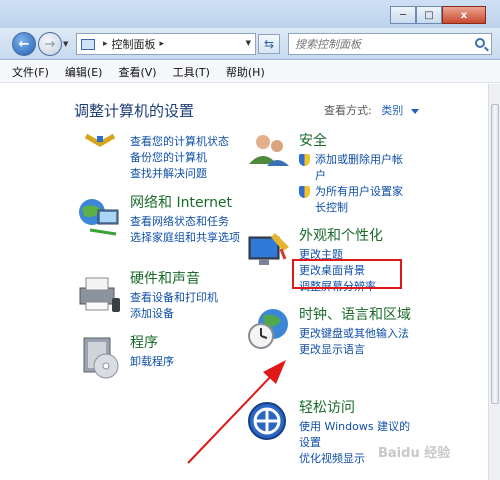  I want to click on address-dropdown-icon: ▼, so click(248, 43).